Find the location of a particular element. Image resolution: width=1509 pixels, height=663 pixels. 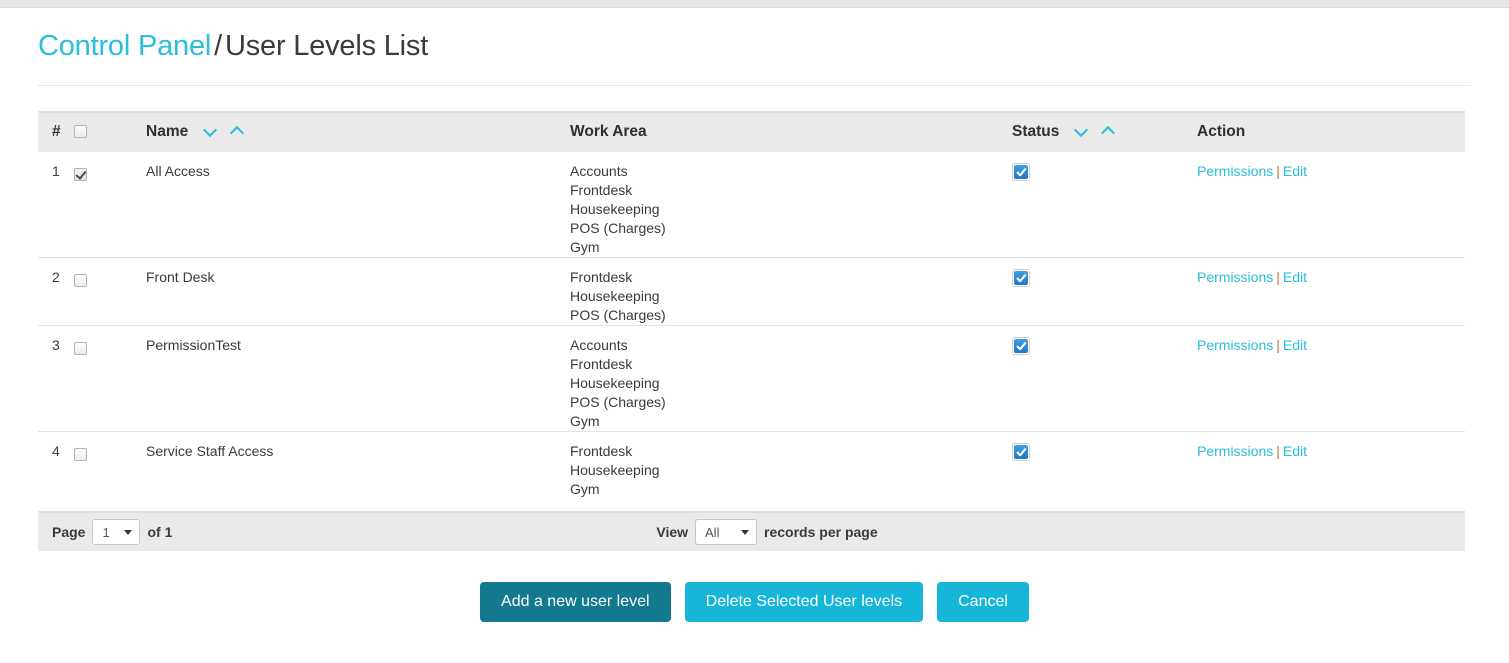

header-name: Name is located at coordinates (358, 131).